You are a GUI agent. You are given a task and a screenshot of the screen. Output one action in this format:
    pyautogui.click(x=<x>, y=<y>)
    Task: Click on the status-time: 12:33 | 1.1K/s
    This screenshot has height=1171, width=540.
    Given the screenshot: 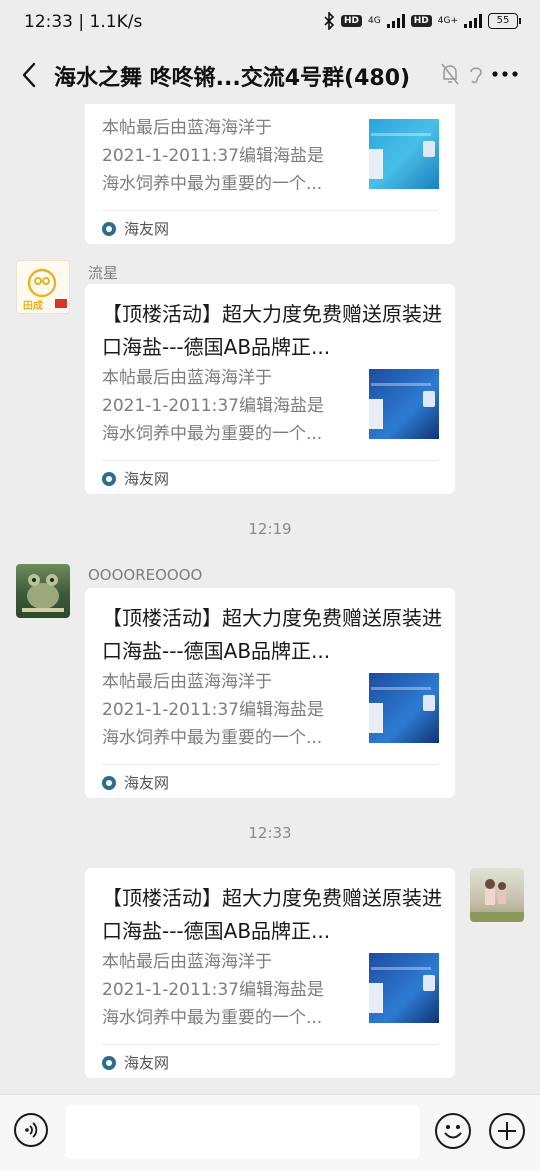 What is the action you would take?
    pyautogui.click(x=83, y=22)
    